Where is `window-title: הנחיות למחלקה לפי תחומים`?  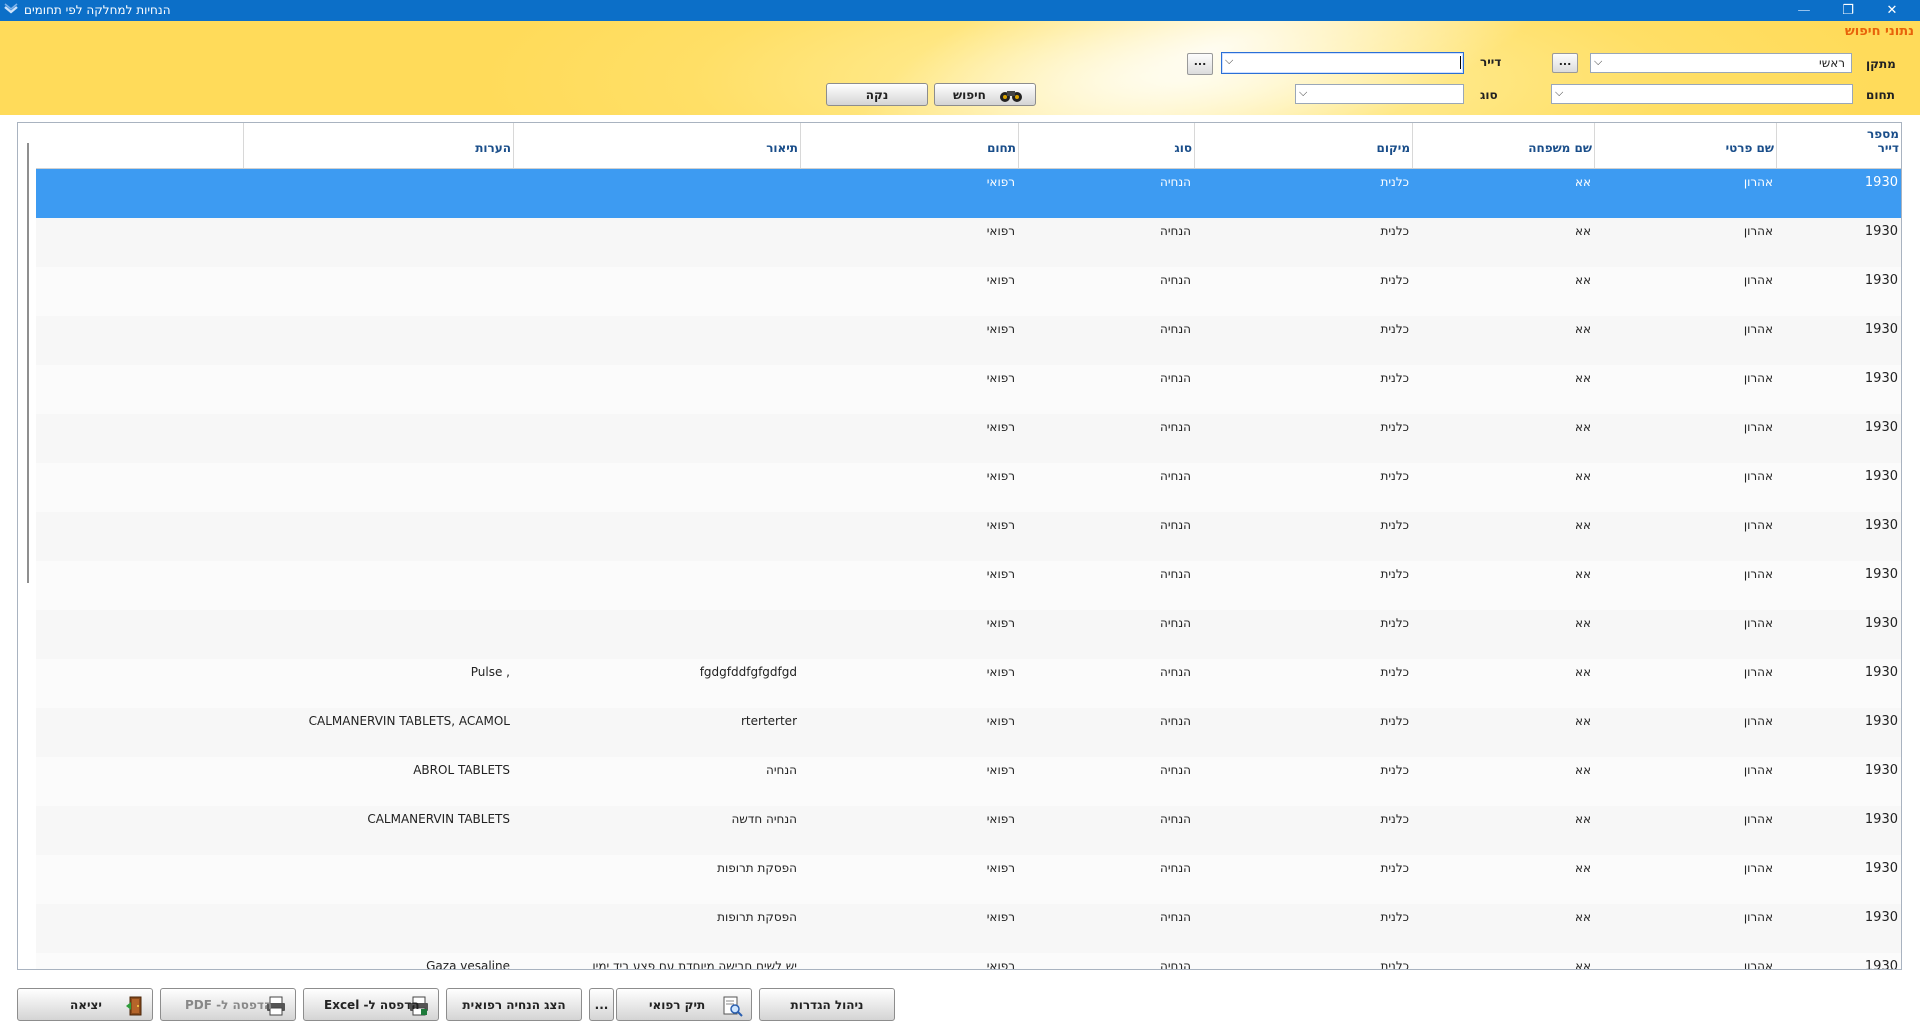
window-title: הנחיות למחלקה לפי תחומים is located at coordinates (97, 10).